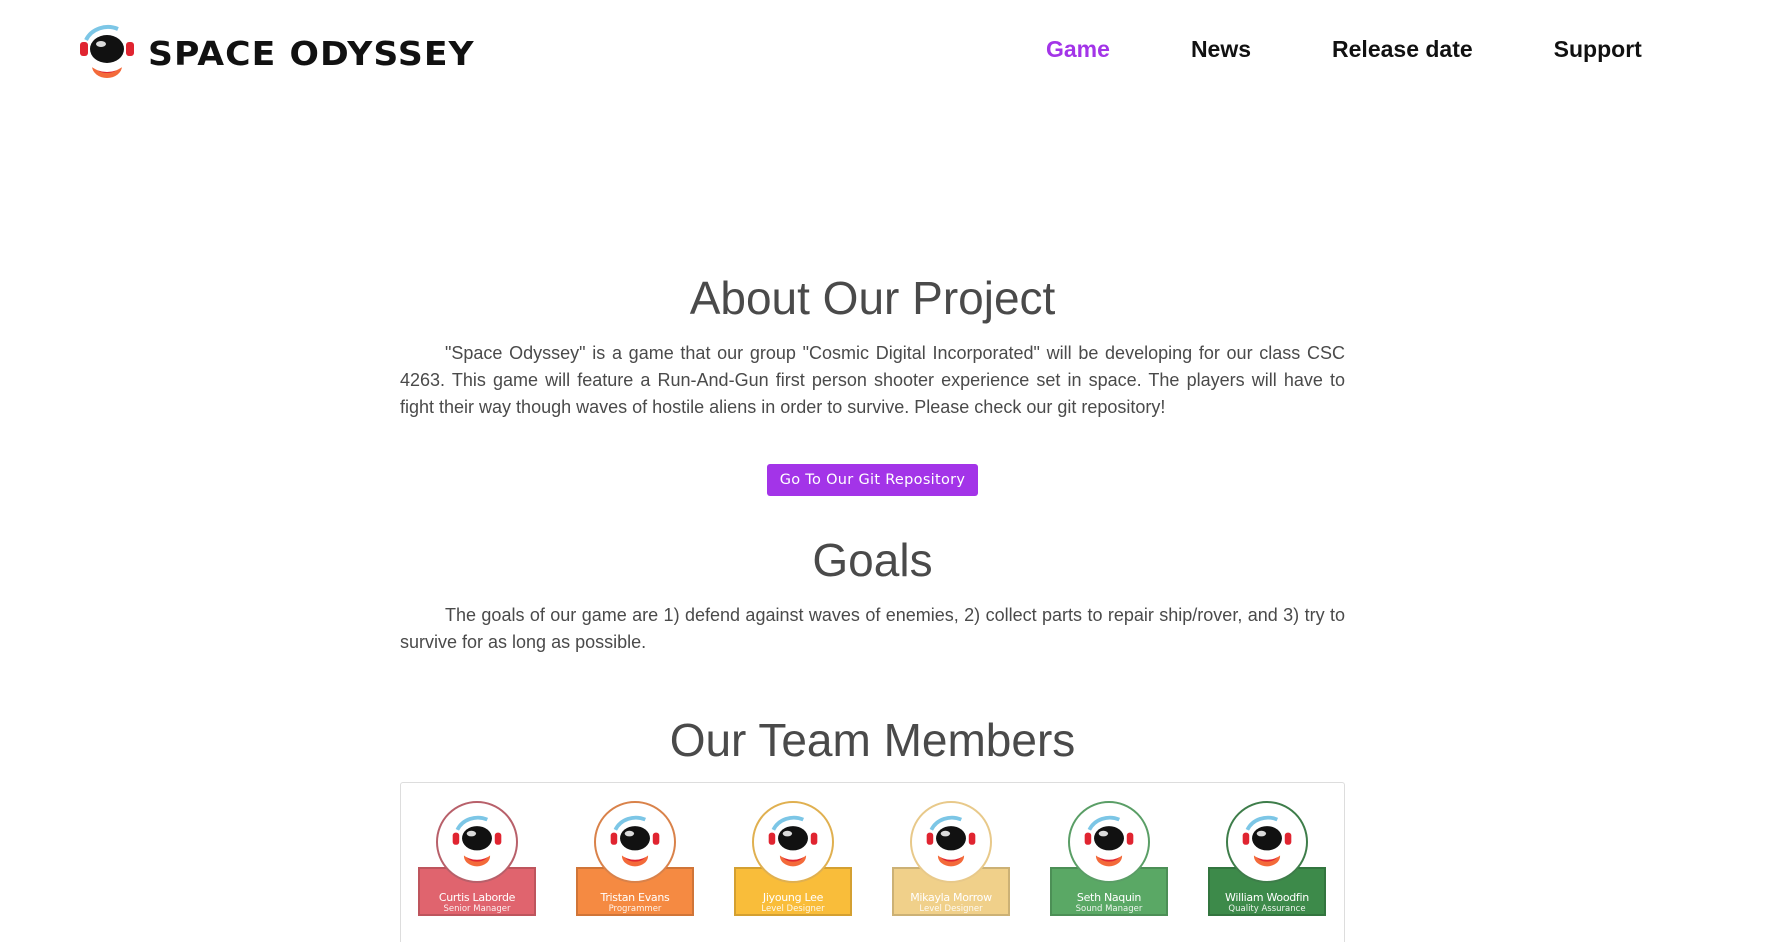 The width and height of the screenshot is (1766, 945). What do you see at coordinates (1402, 49) in the screenshot?
I see `nav-item-release-date: Release date` at bounding box center [1402, 49].